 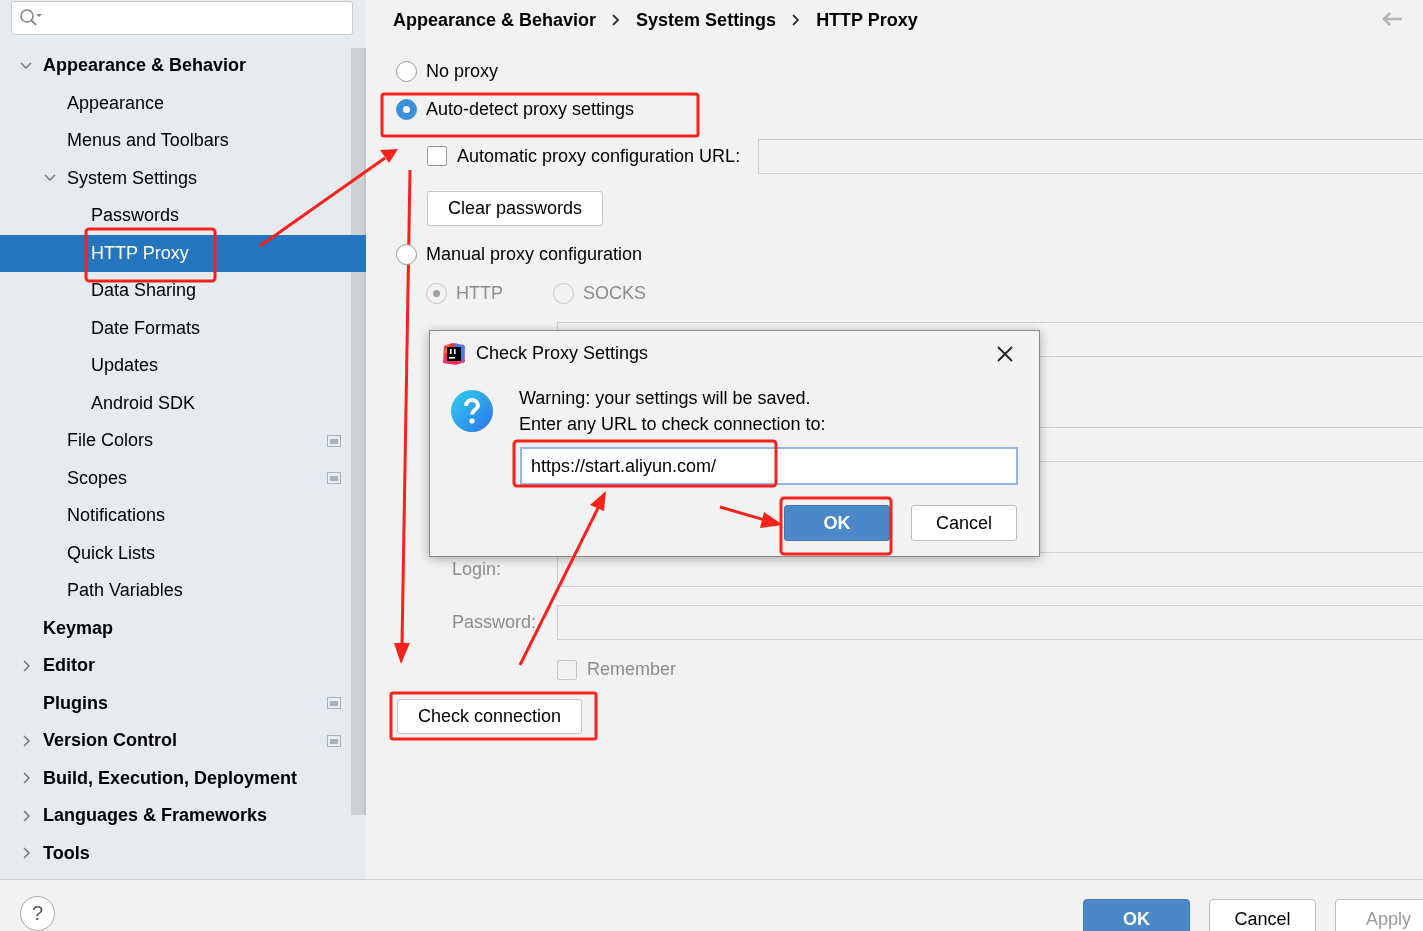 I want to click on checkbox-label: Automatic proxy configuration URL:, so click(x=599, y=156).